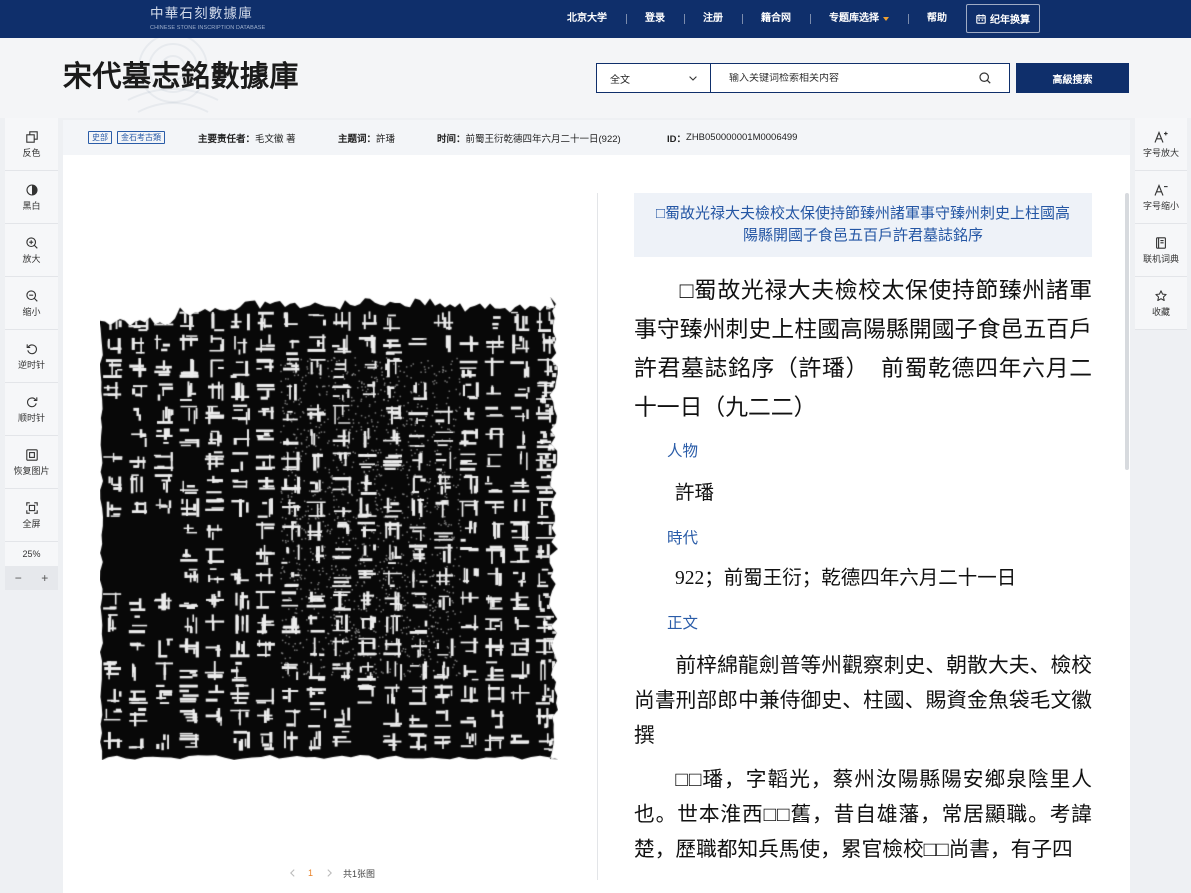  Describe the element at coordinates (854, 78) in the screenshot. I see `search-input` at that location.